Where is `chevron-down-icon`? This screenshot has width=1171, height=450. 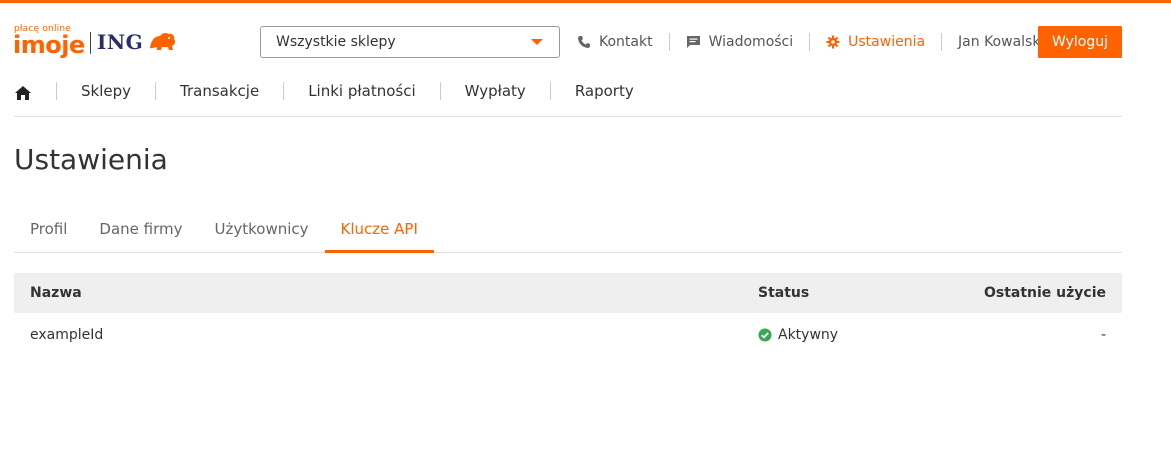 chevron-down-icon is located at coordinates (537, 42).